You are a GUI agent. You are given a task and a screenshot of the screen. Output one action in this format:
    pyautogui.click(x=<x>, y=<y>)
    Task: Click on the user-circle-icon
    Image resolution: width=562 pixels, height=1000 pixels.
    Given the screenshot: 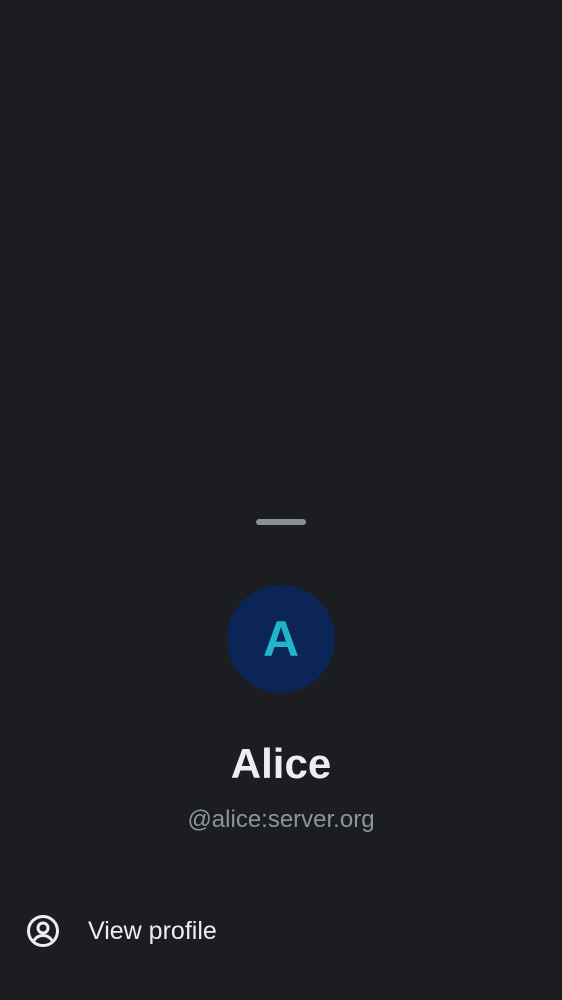 What is the action you would take?
    pyautogui.click(x=43, y=931)
    